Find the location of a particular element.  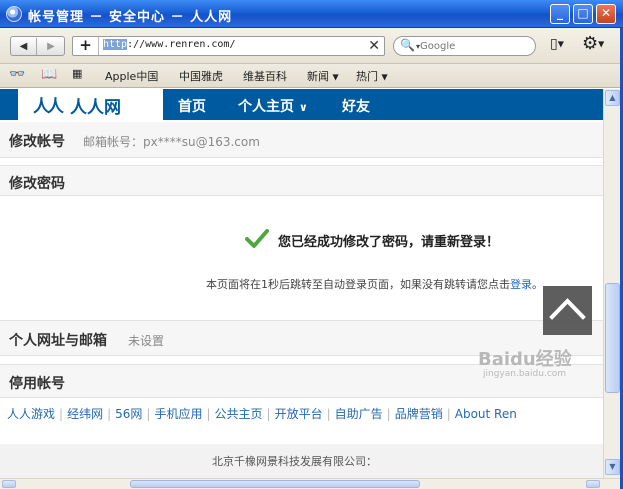

site-logo: 人人 人人网 is located at coordinates (90, 104).